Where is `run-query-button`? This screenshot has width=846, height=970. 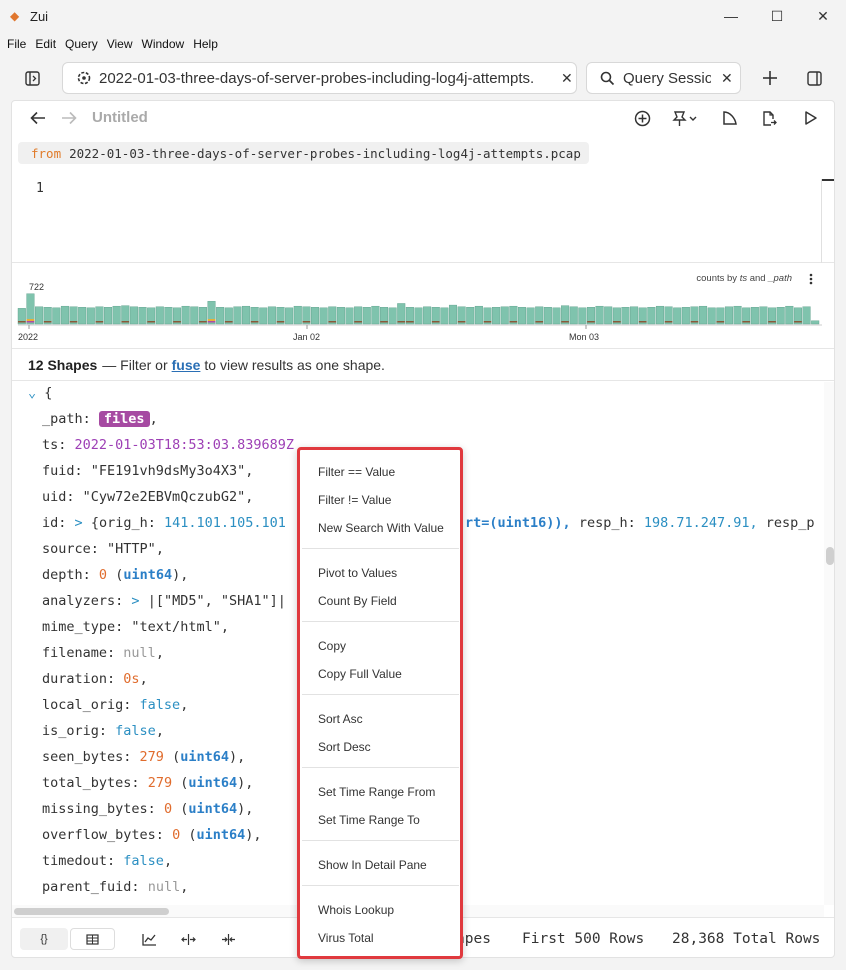
run-query-button is located at coordinates (811, 118).